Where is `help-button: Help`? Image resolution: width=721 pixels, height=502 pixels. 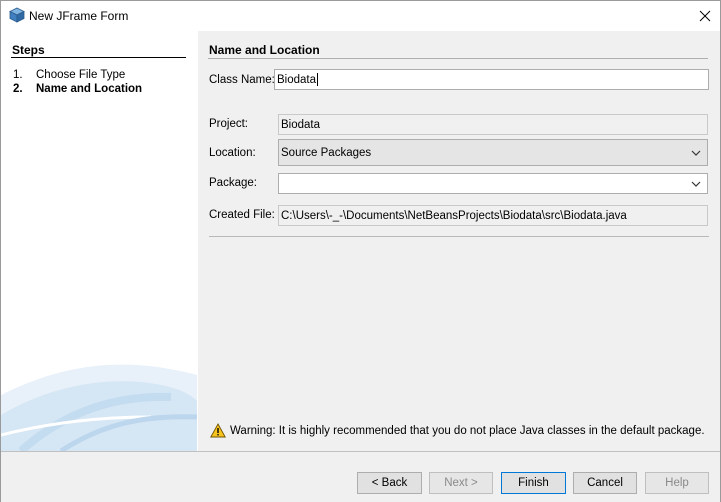
help-button: Help is located at coordinates (677, 483).